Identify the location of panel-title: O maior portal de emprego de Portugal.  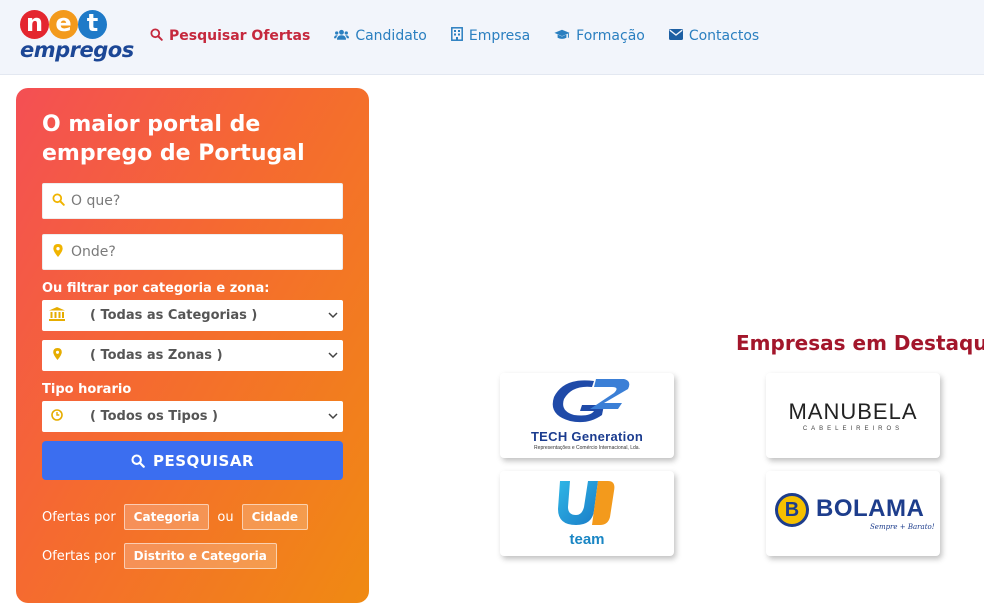
(173, 139).